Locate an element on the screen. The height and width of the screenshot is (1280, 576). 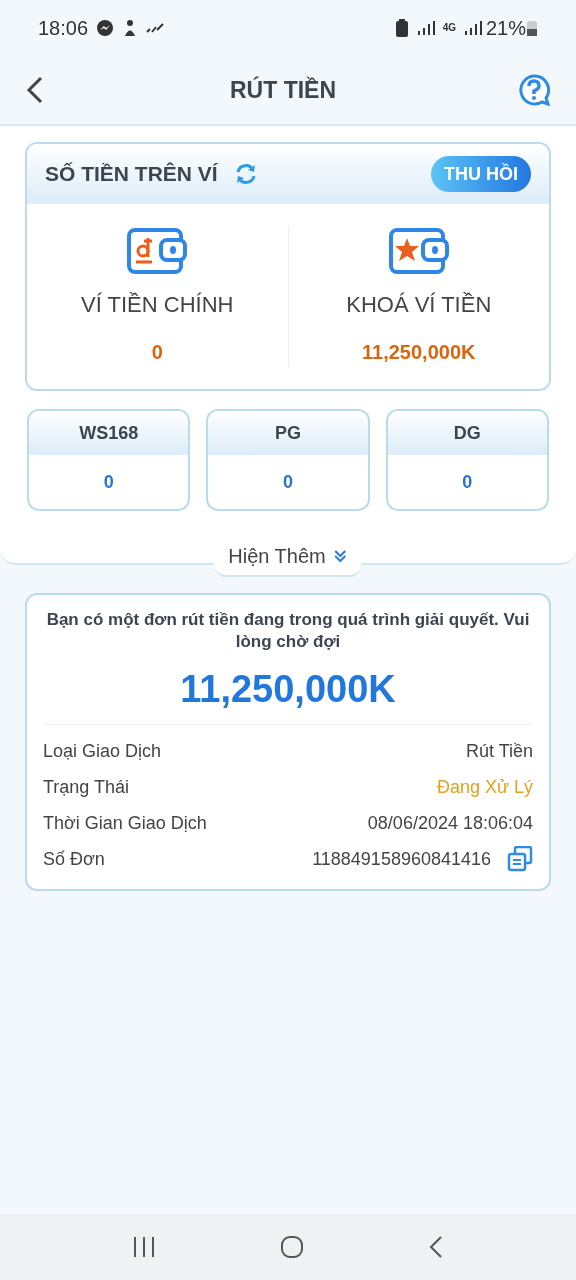
wallet-title: SỐ TIỀN TRÊN VÍ is located at coordinates (131, 174).